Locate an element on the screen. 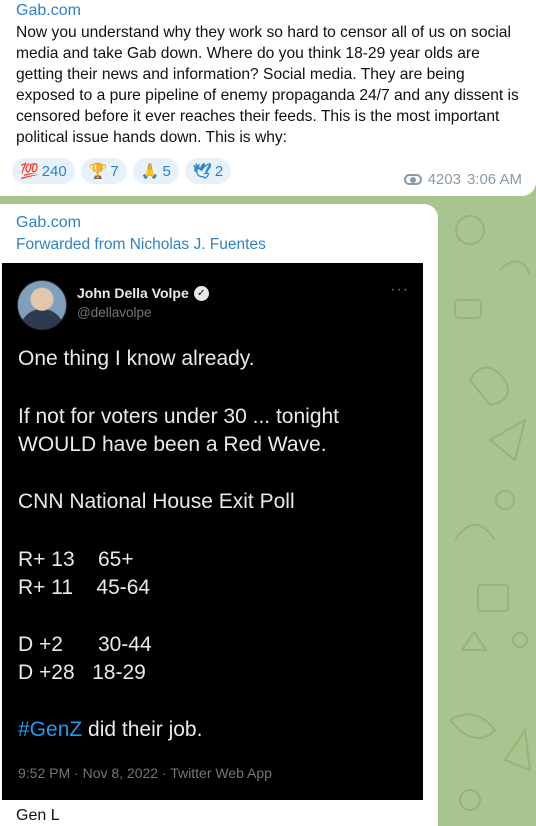 The image size is (536, 826). avatar is located at coordinates (42, 305).